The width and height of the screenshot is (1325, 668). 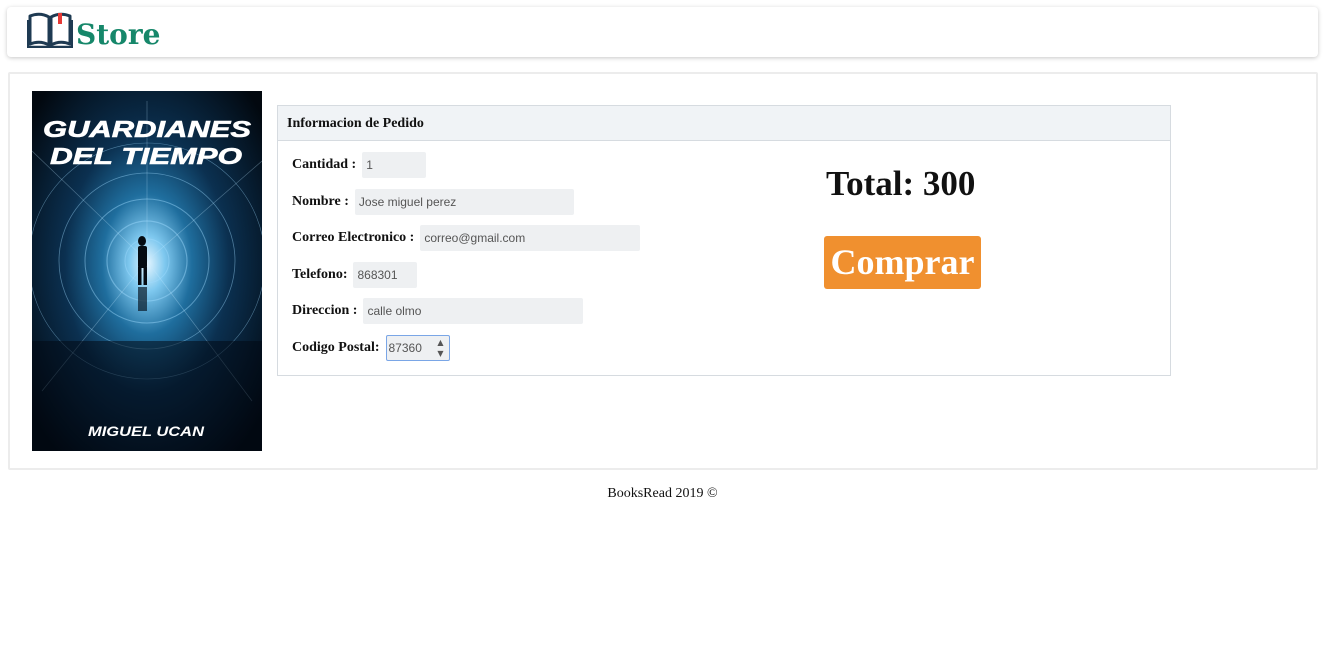 I want to click on order-header: Informacion de Pedido, so click(x=724, y=123).